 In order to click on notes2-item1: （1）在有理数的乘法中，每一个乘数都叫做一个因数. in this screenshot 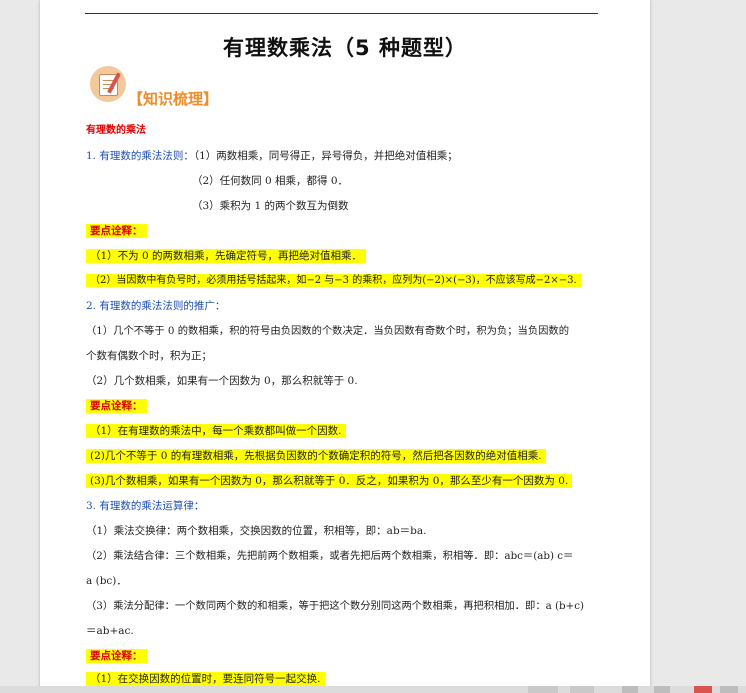, I will do `click(216, 431)`.